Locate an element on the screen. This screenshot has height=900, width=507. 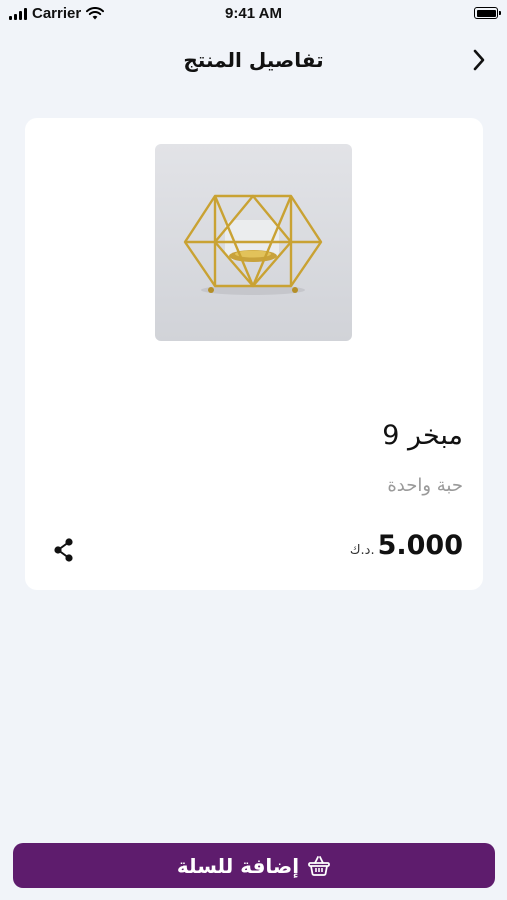
price-value: 5.000 is located at coordinates (420, 545).